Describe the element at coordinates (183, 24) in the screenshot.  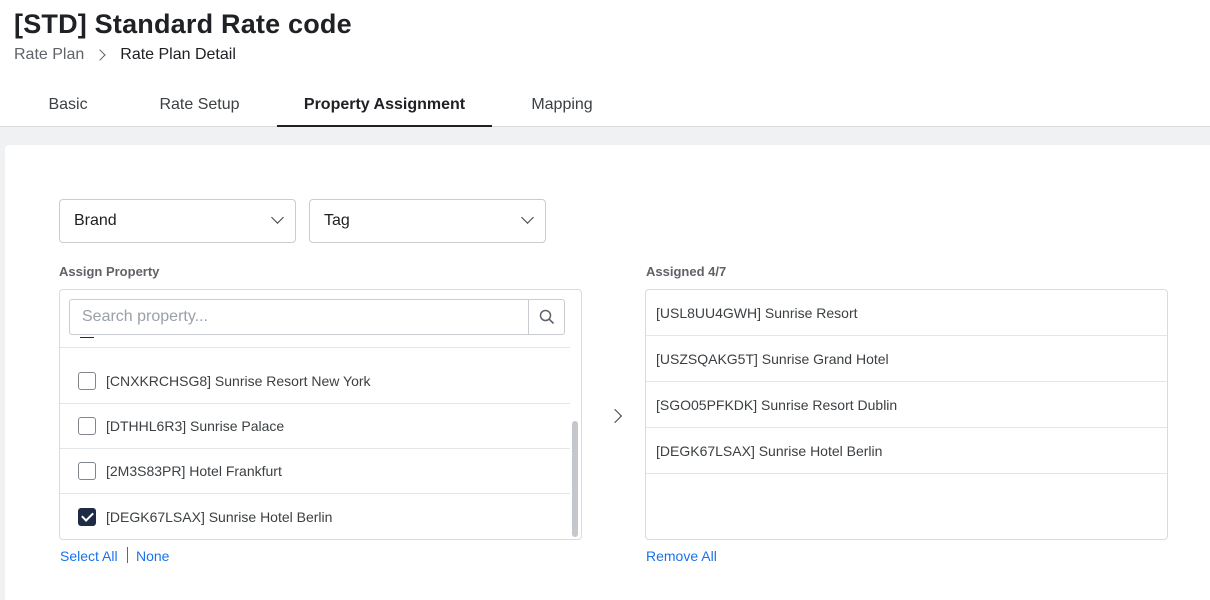
I see `page-title: [STD] Standard Rate code` at that location.